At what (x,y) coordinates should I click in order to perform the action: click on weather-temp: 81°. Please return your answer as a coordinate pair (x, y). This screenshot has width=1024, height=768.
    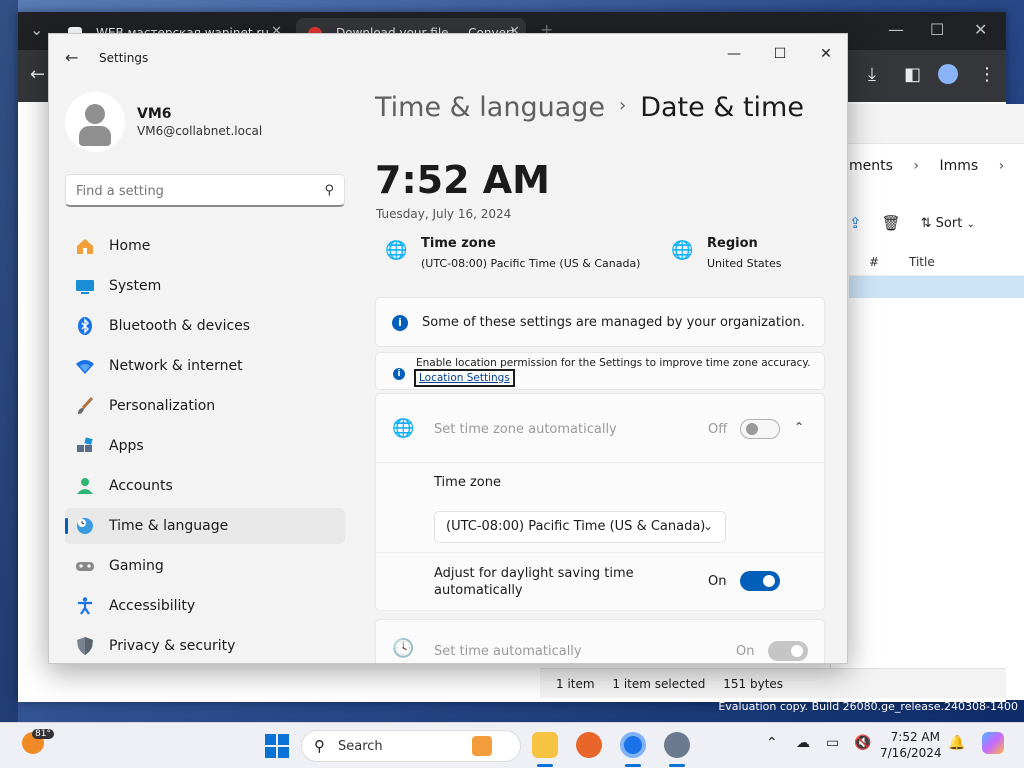
    Looking at the image, I should click on (43, 734).